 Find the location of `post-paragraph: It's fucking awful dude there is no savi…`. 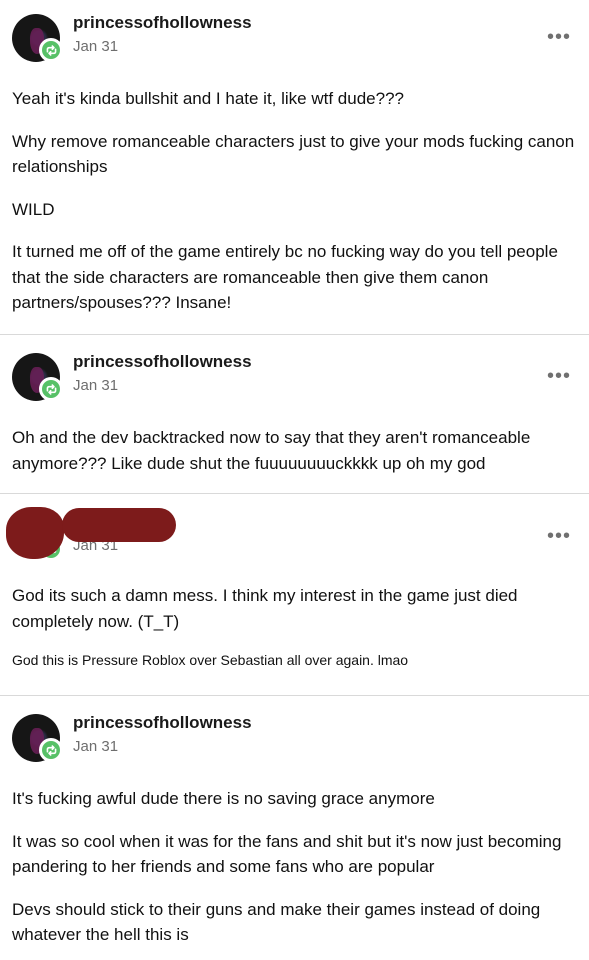

post-paragraph: It's fucking awful dude there is no savi… is located at coordinates (223, 798).